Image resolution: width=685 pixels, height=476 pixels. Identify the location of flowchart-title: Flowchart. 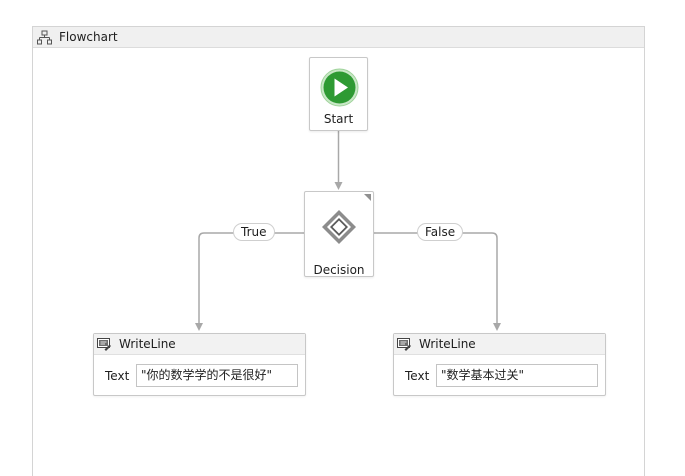
(88, 37).